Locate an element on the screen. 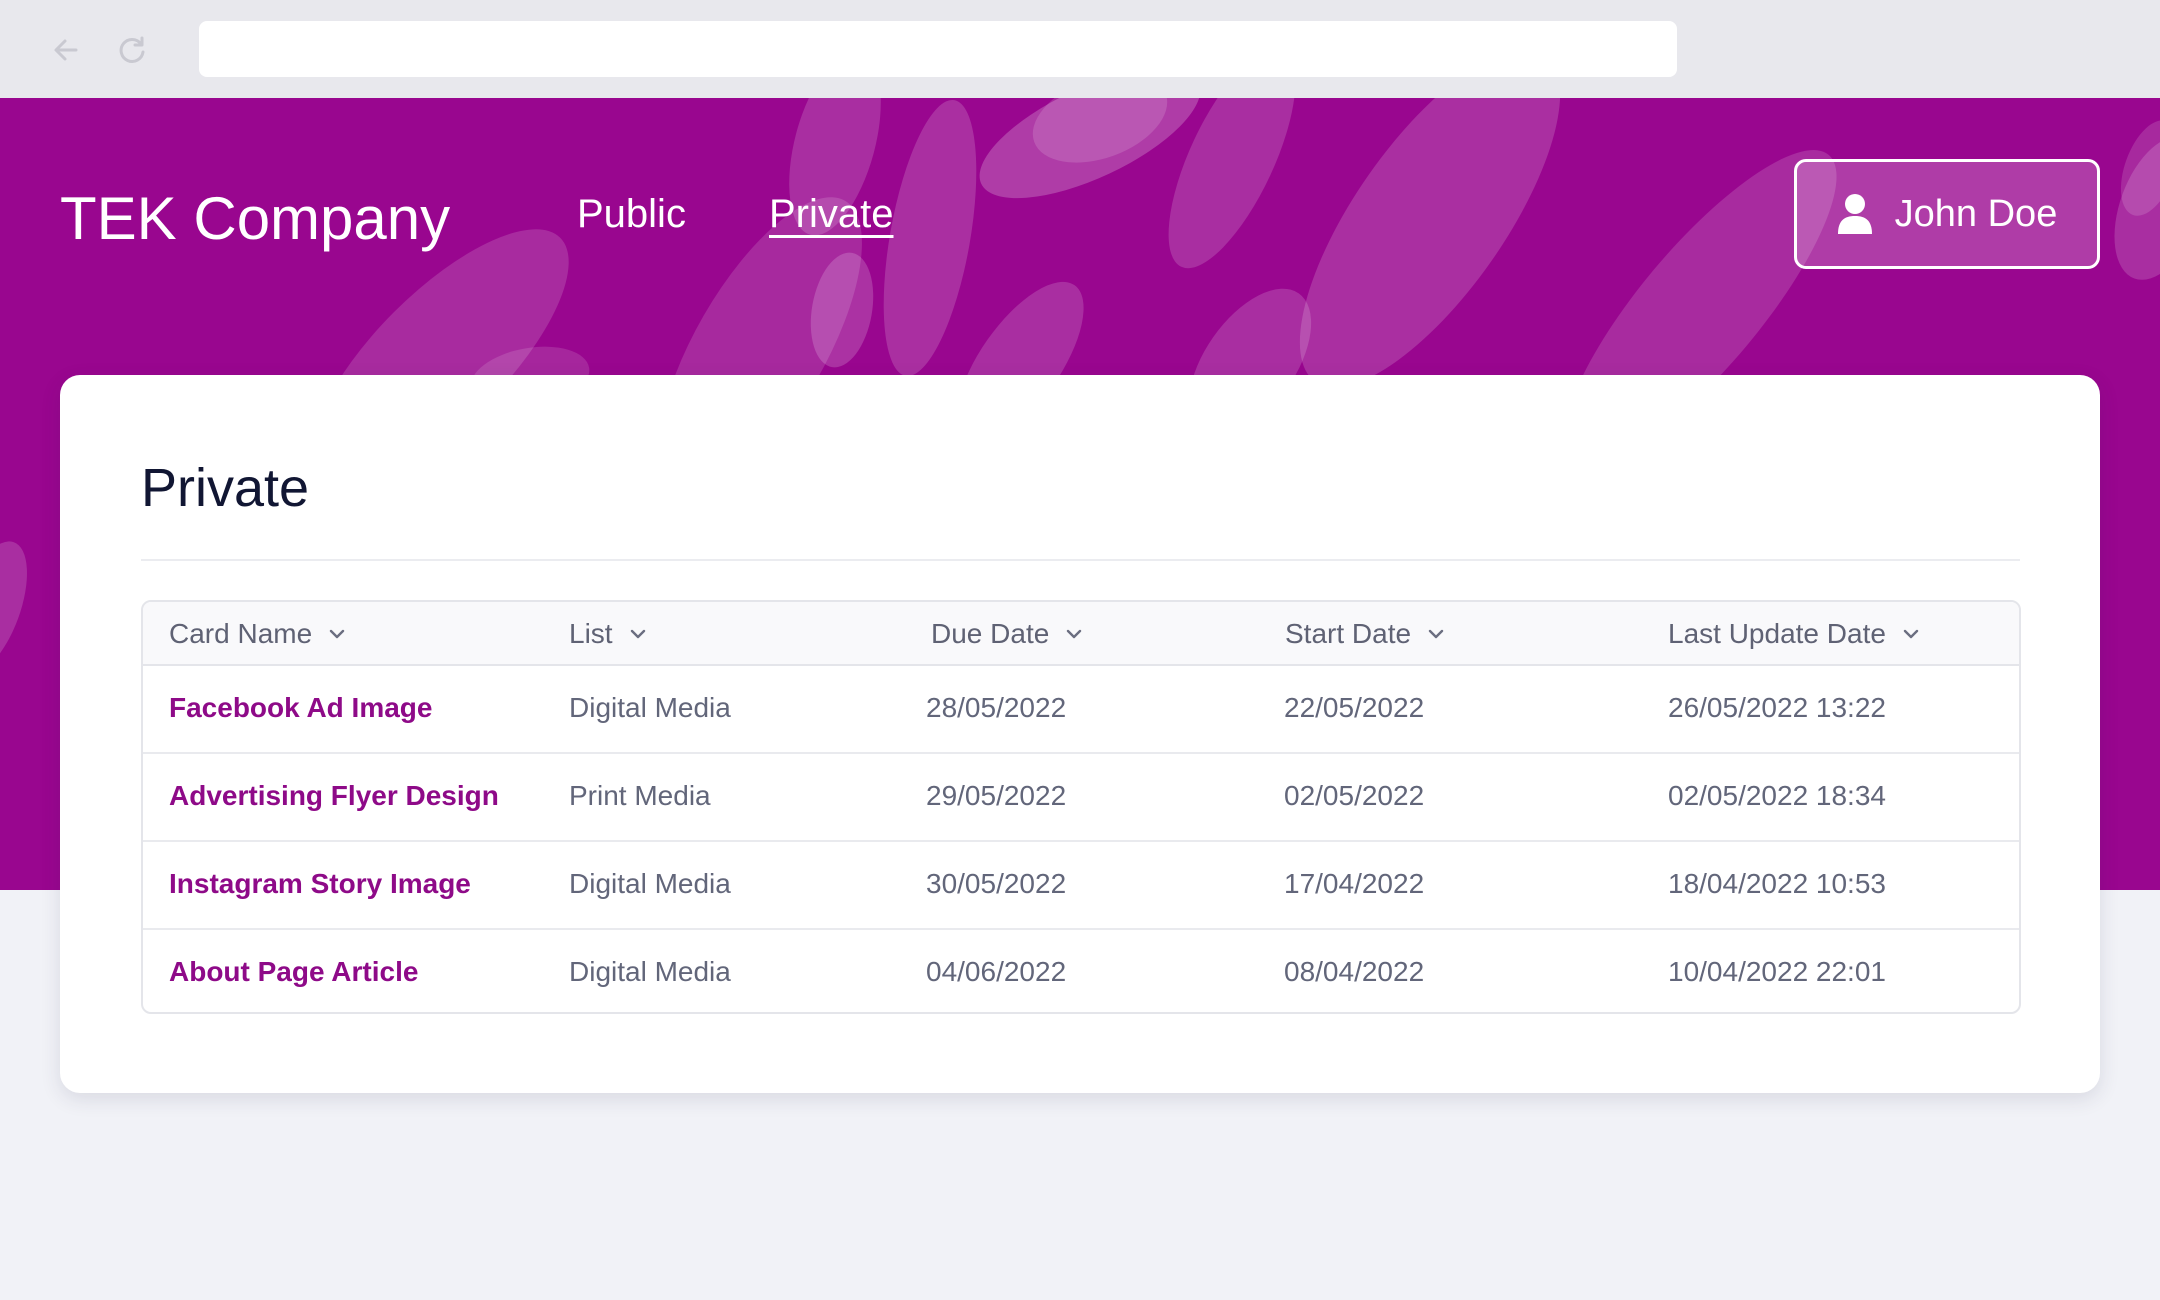 The width and height of the screenshot is (2160, 1300). column-header-label: List is located at coordinates (591, 633).